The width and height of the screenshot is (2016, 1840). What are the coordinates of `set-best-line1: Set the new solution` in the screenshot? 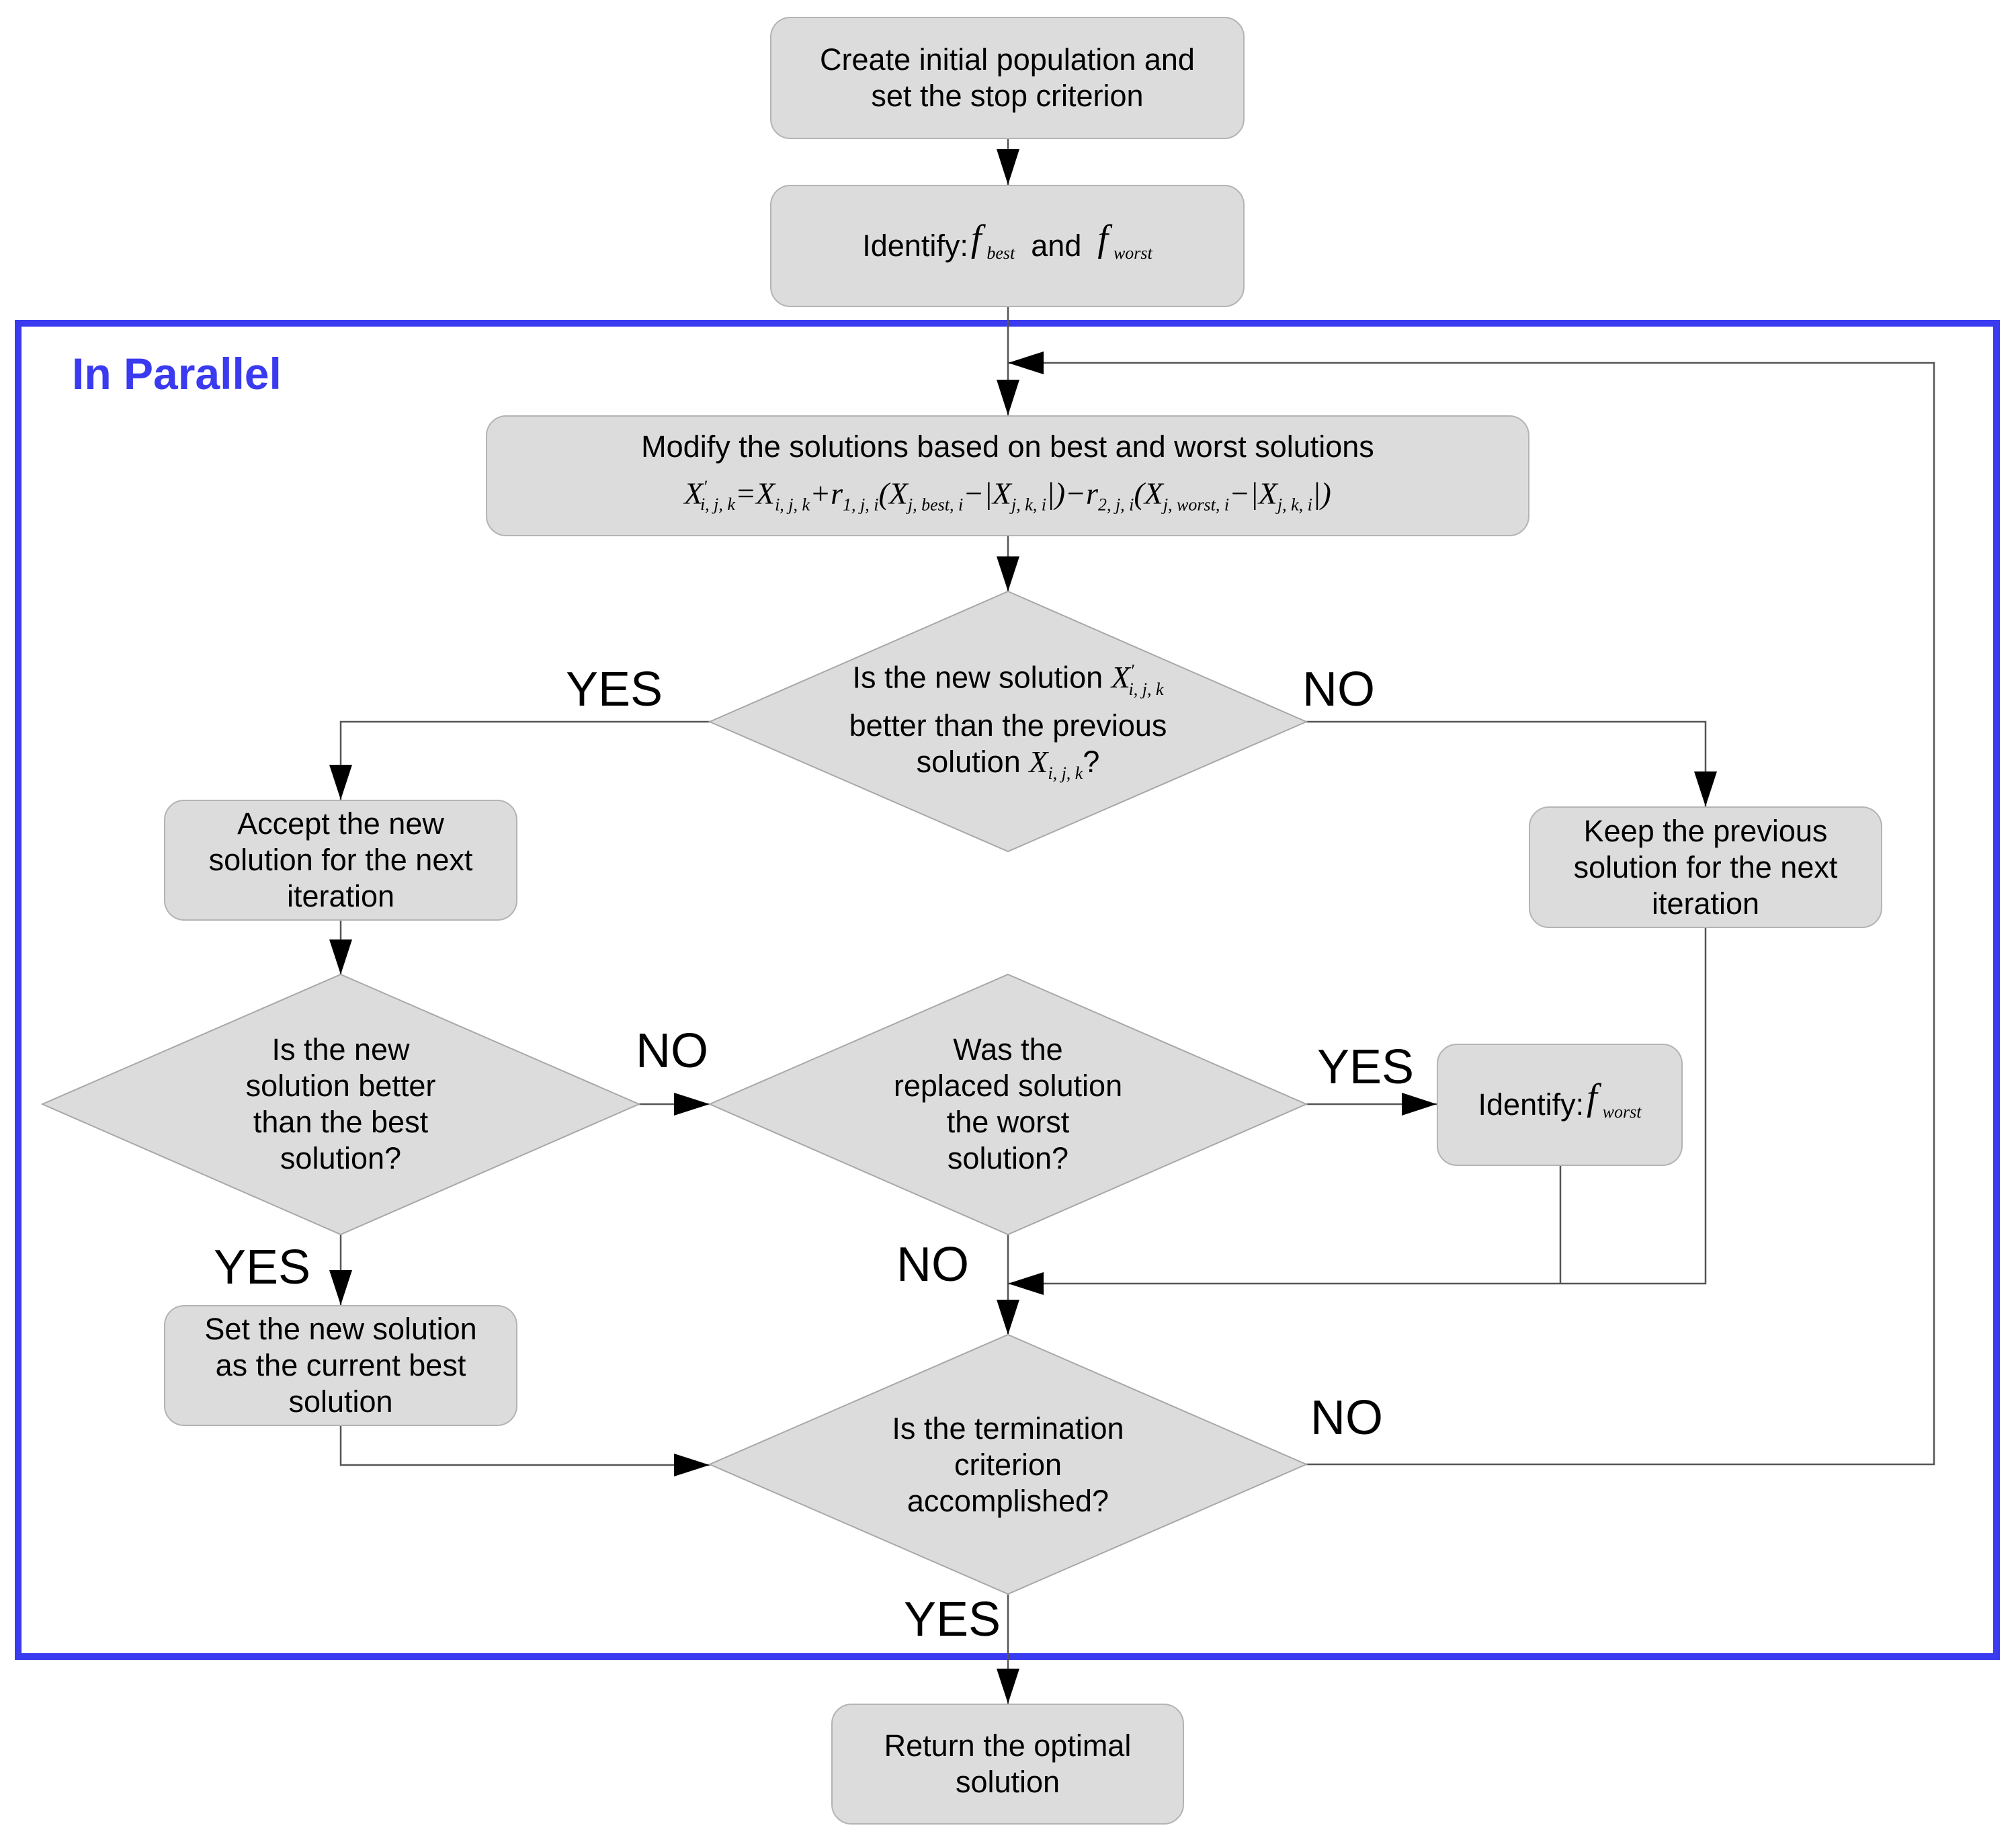 It's located at (341, 1329).